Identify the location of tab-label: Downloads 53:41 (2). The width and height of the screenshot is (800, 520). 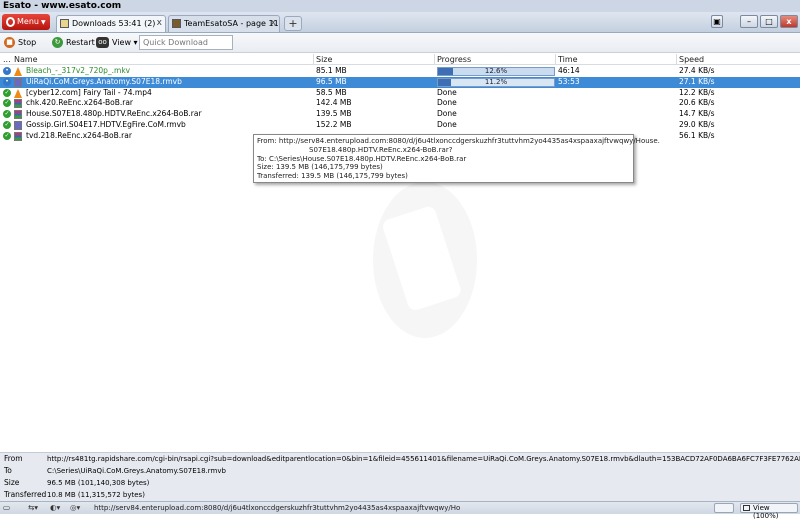
(114, 23).